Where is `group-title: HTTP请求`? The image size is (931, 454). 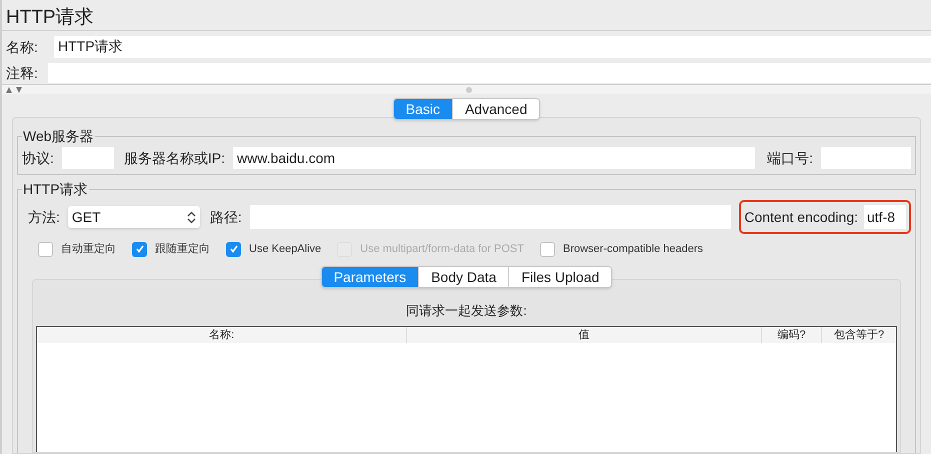 group-title: HTTP请求 is located at coordinates (55, 189).